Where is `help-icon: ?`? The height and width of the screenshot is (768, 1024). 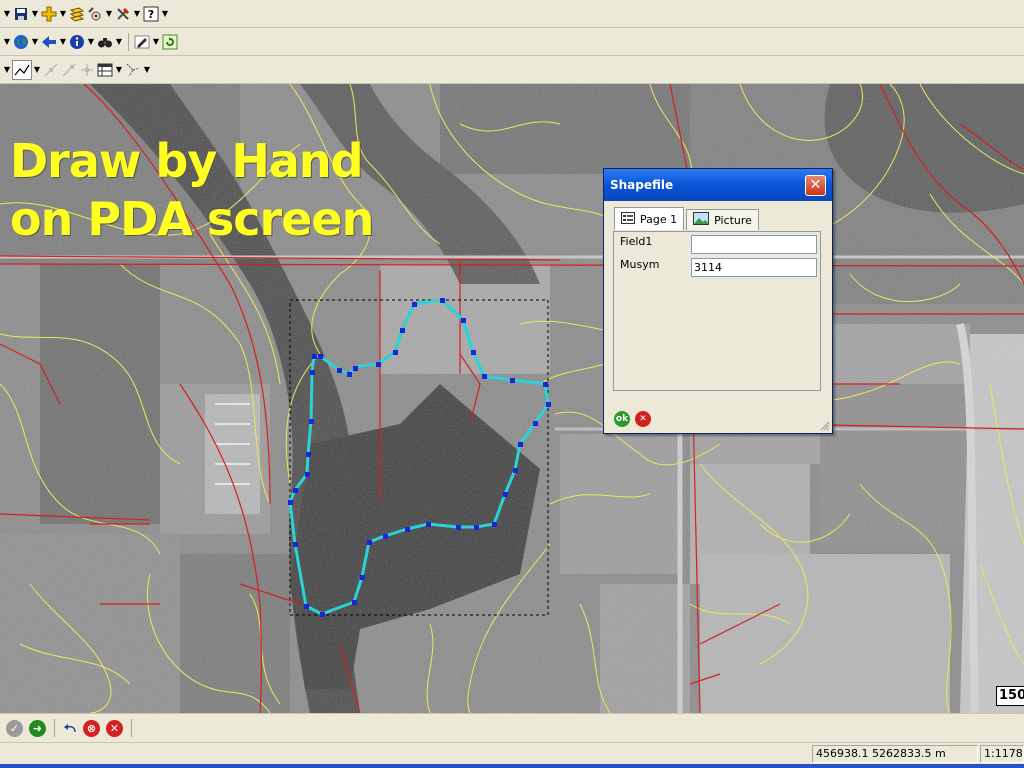 help-icon: ? is located at coordinates (151, 14).